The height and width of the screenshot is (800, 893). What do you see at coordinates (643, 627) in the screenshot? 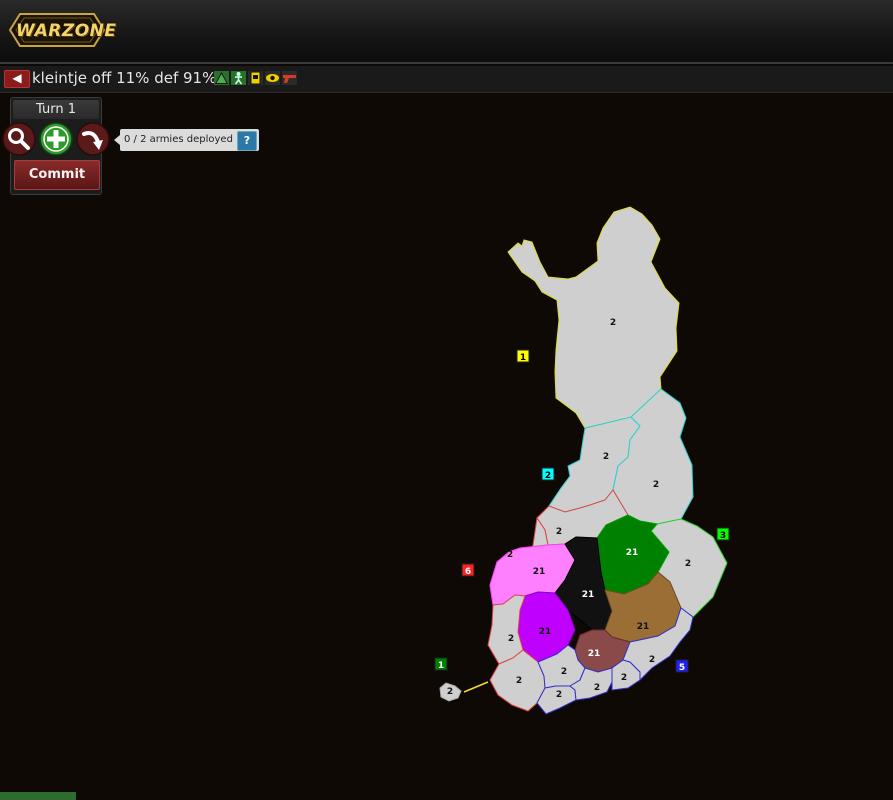
I see `army-brown-region: 21` at bounding box center [643, 627].